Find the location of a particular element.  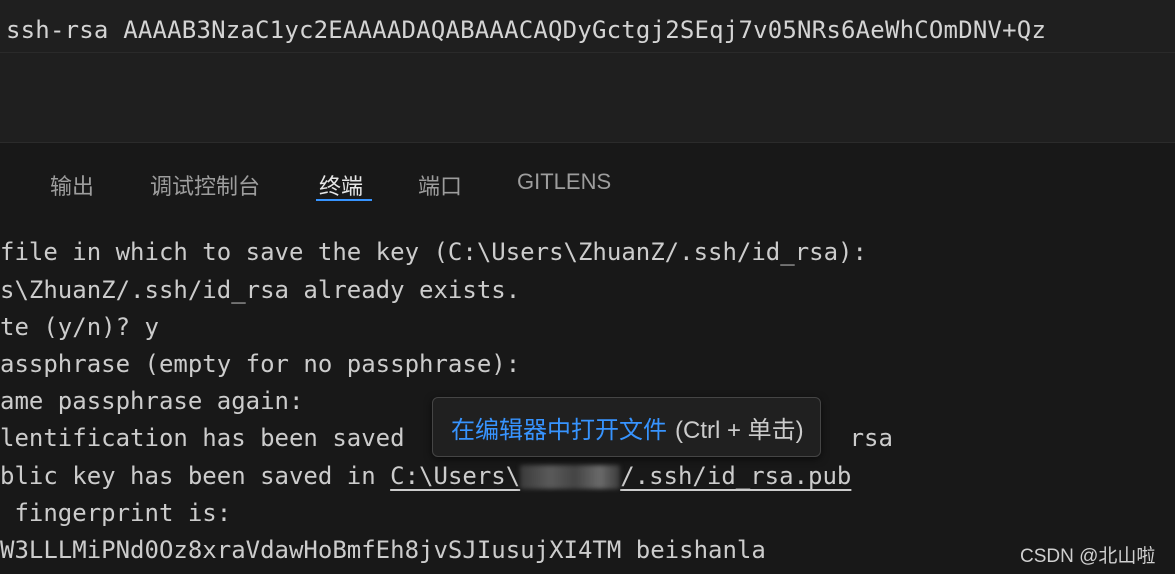

pub-key-file-link: C:\Users\ /.ssh/id_rsa.pub is located at coordinates (620, 476).